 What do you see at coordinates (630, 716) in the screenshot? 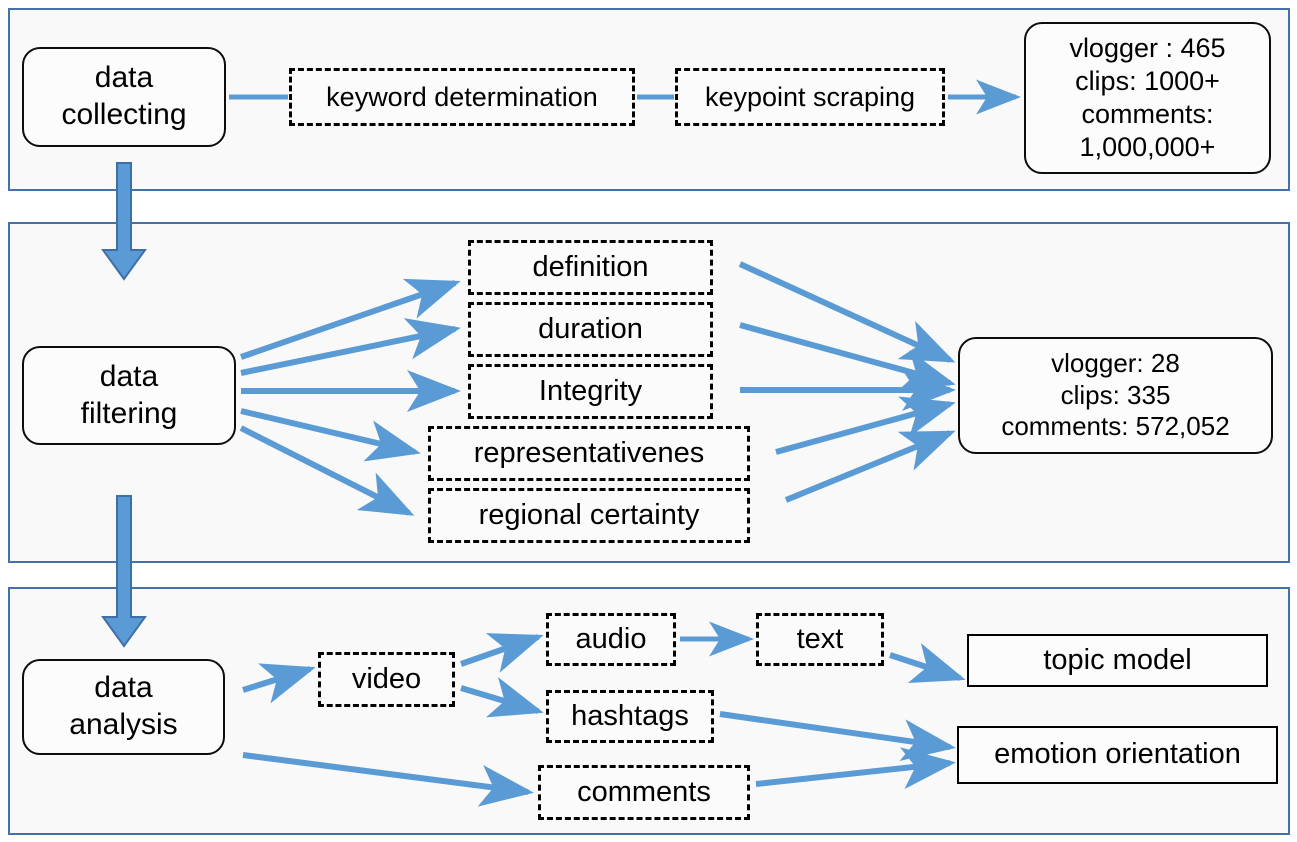
I see `node-hashtags: hashtags` at bounding box center [630, 716].